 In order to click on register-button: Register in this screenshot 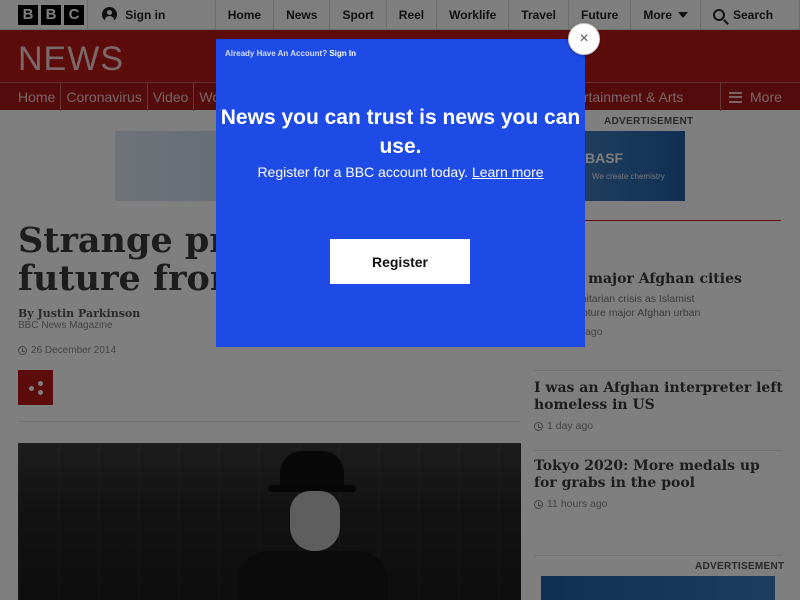, I will do `click(400, 261)`.